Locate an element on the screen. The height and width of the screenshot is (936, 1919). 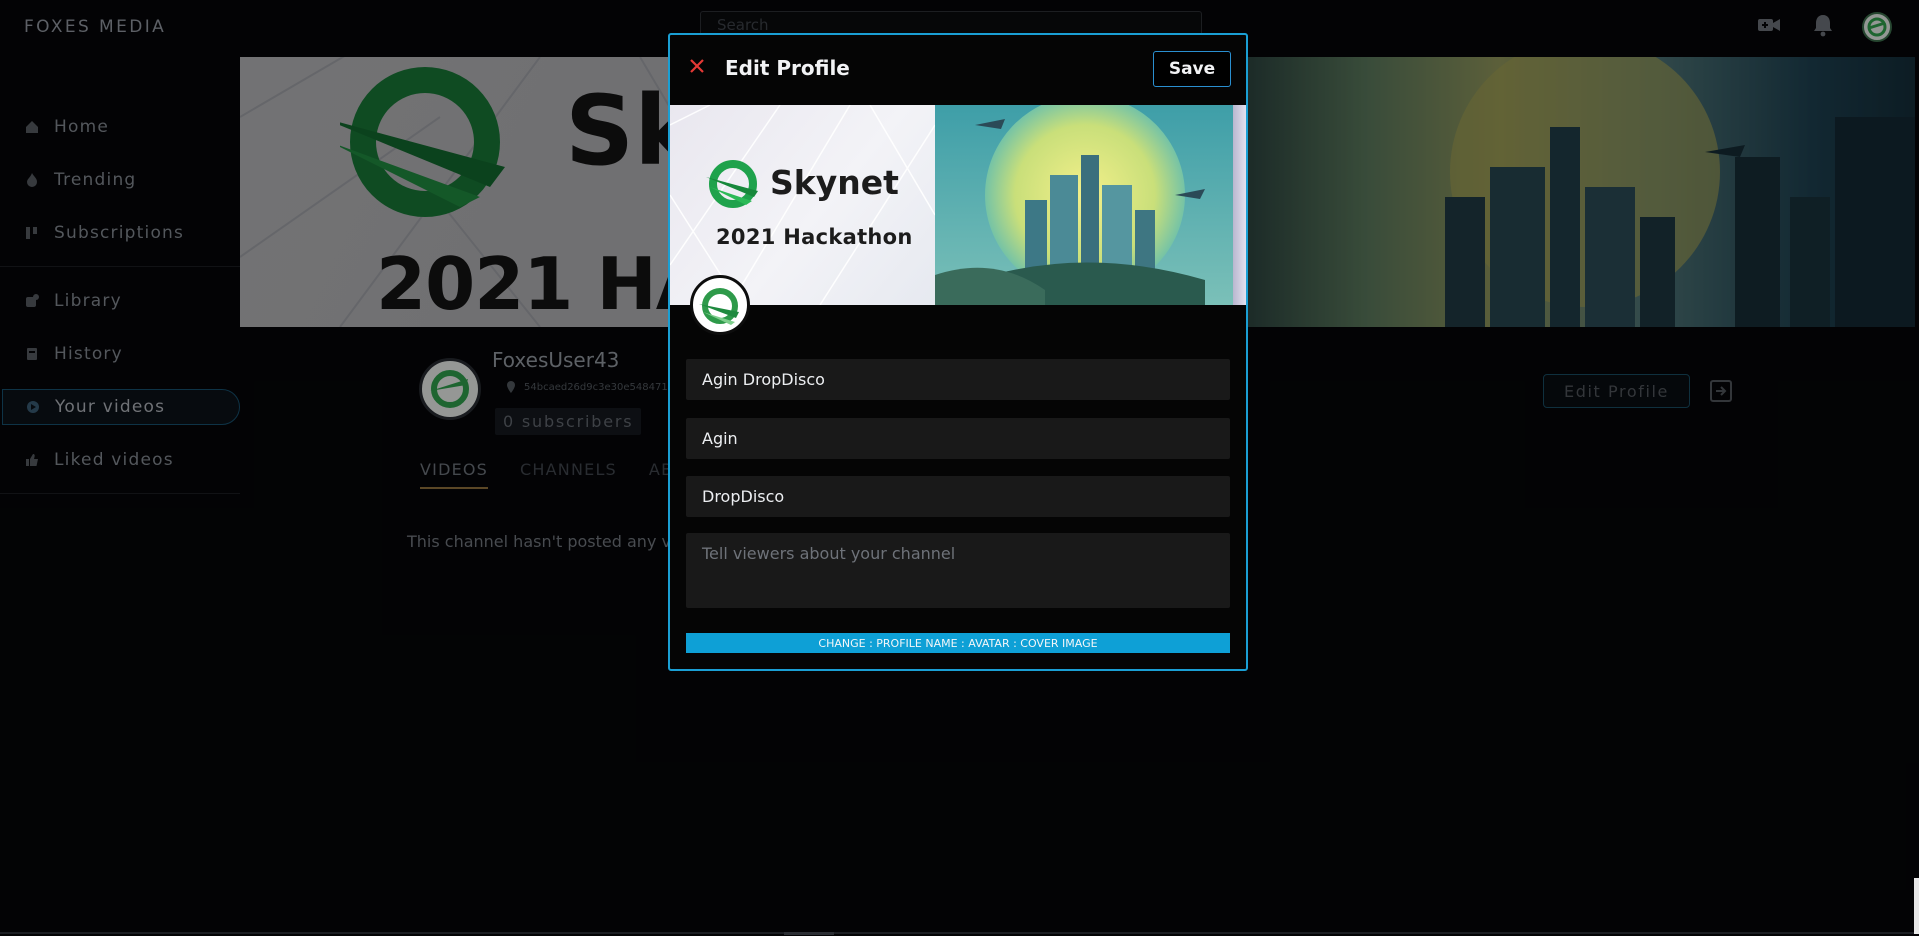
cover-city-art is located at coordinates (1084, 205).